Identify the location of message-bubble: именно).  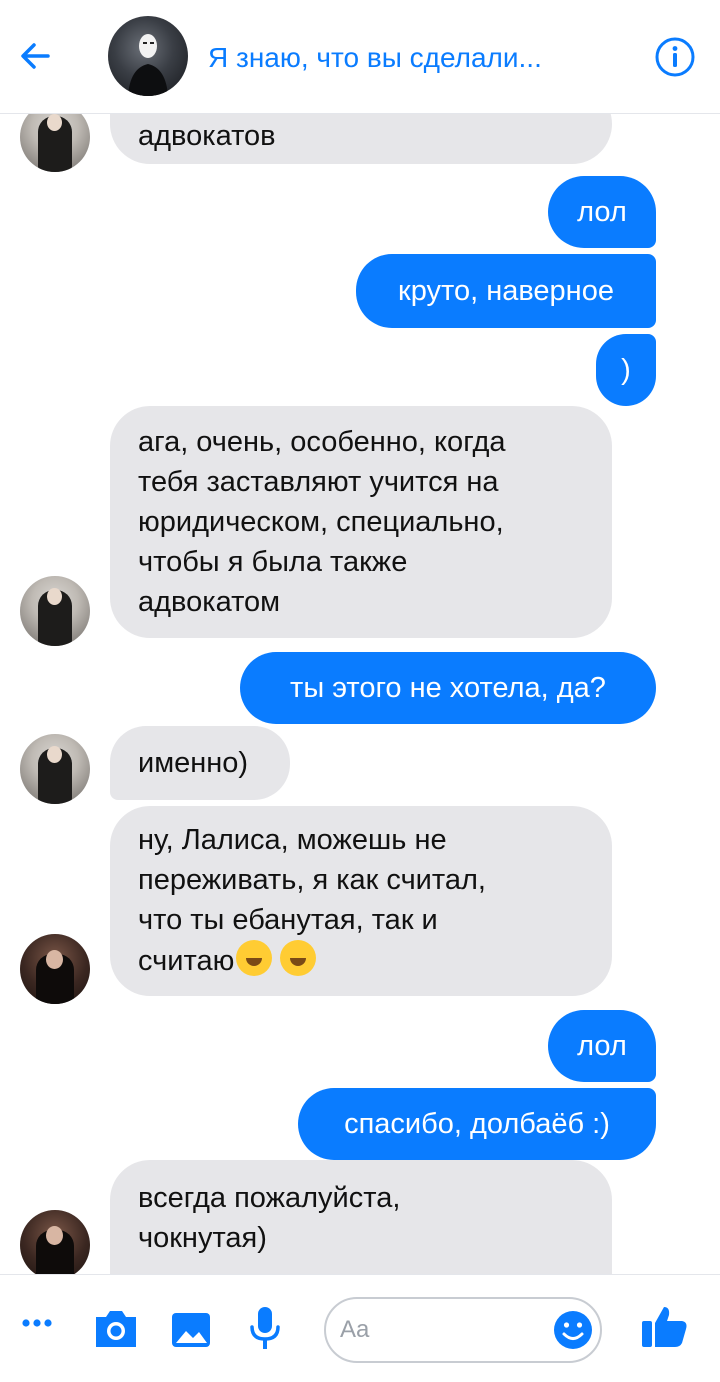
(200, 763).